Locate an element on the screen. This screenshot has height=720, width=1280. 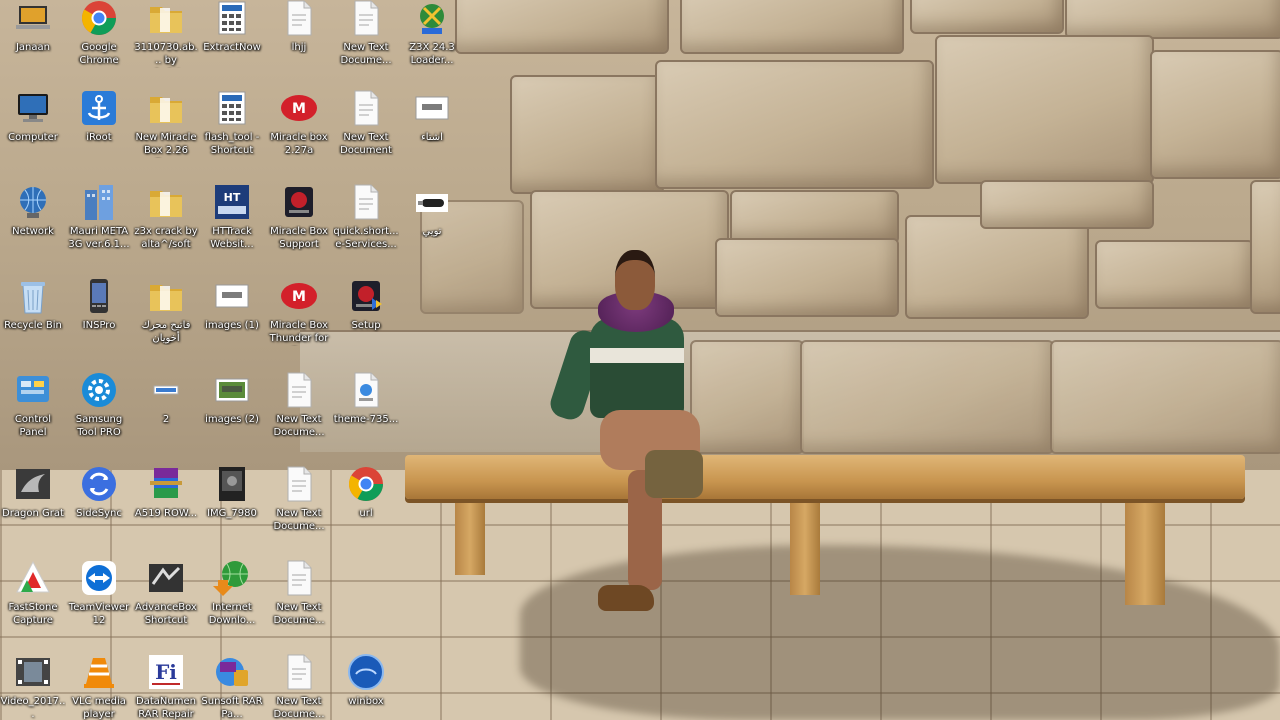
desktop-icon: FastStone Capture is located at coordinates (33, 601).